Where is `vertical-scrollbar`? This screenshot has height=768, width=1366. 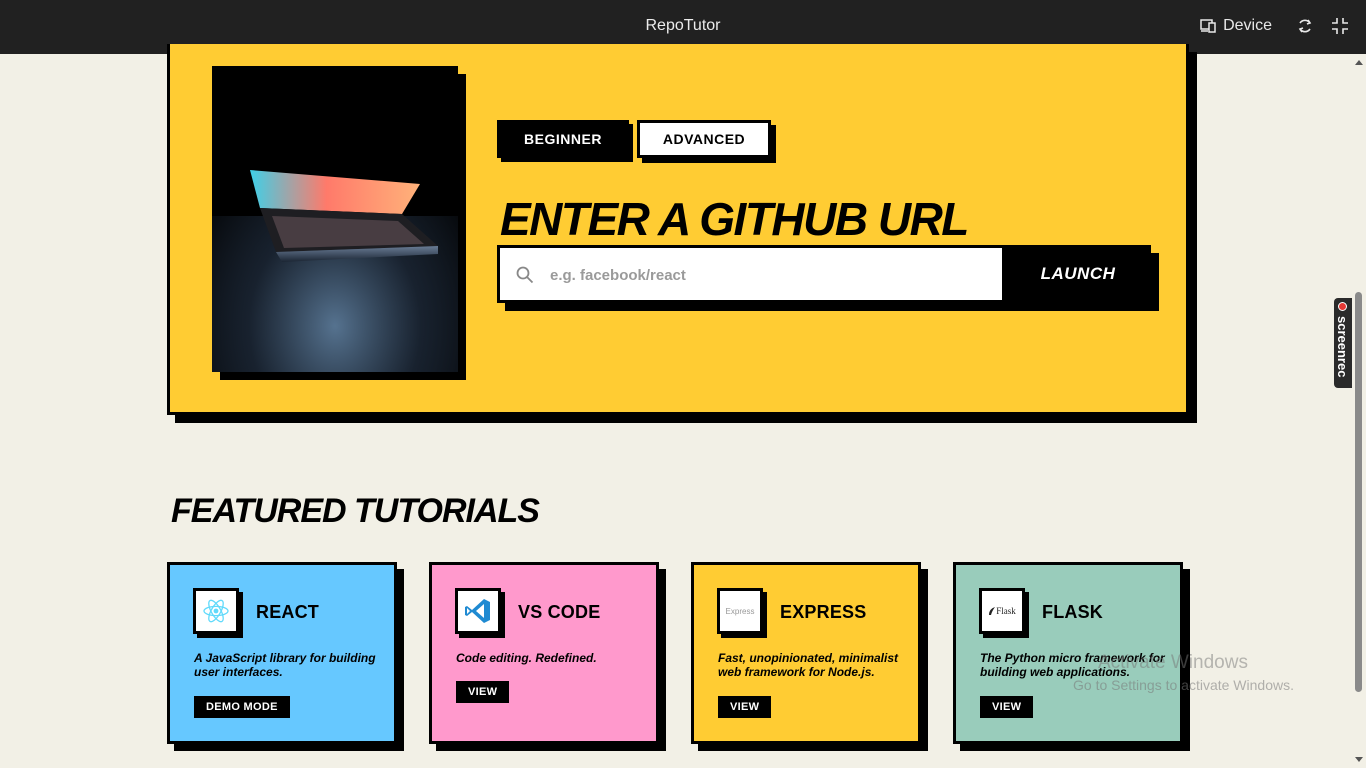 vertical-scrollbar is located at coordinates (1359, 411).